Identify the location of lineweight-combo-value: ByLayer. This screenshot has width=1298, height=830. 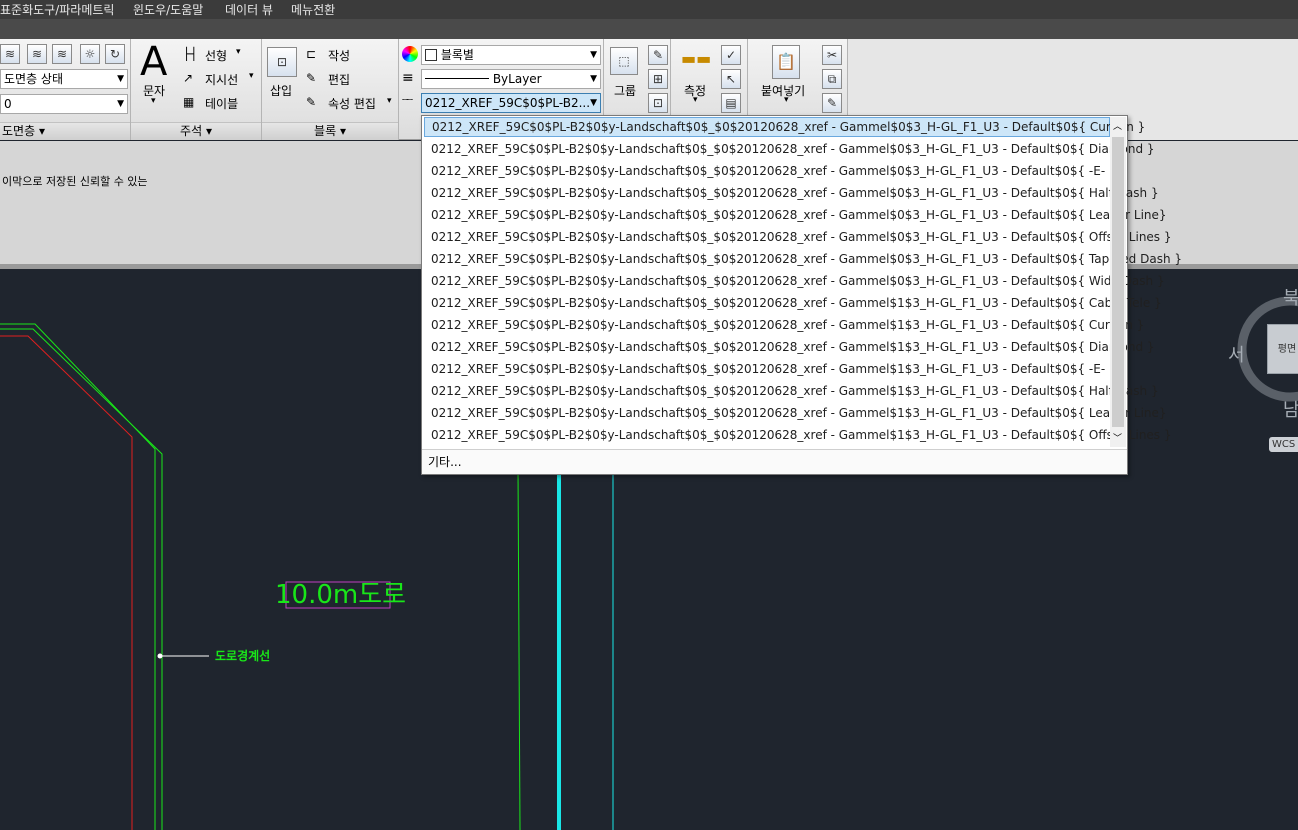
(517, 79).